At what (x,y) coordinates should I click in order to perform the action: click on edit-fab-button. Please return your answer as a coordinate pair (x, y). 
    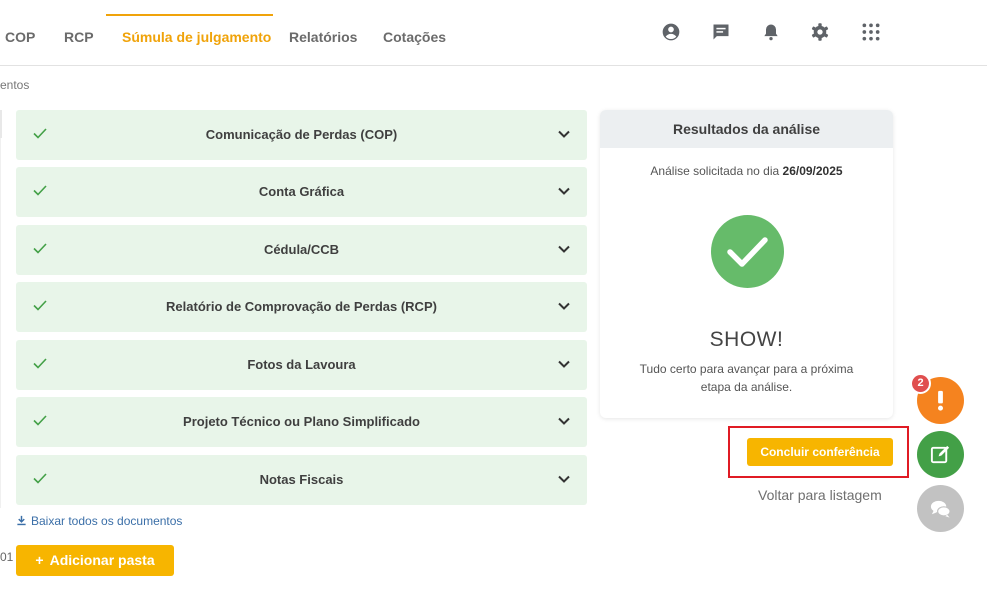
    Looking at the image, I should click on (940, 454).